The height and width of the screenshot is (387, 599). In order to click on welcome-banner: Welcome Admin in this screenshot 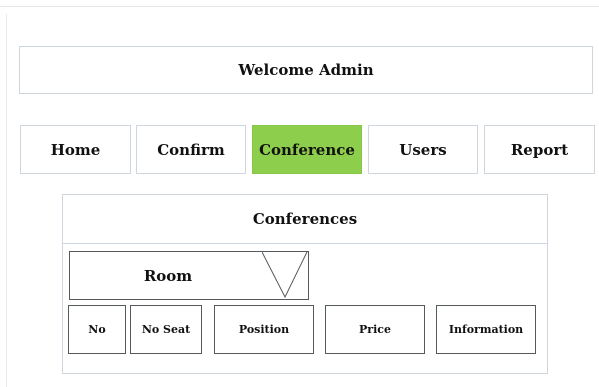, I will do `click(306, 70)`.